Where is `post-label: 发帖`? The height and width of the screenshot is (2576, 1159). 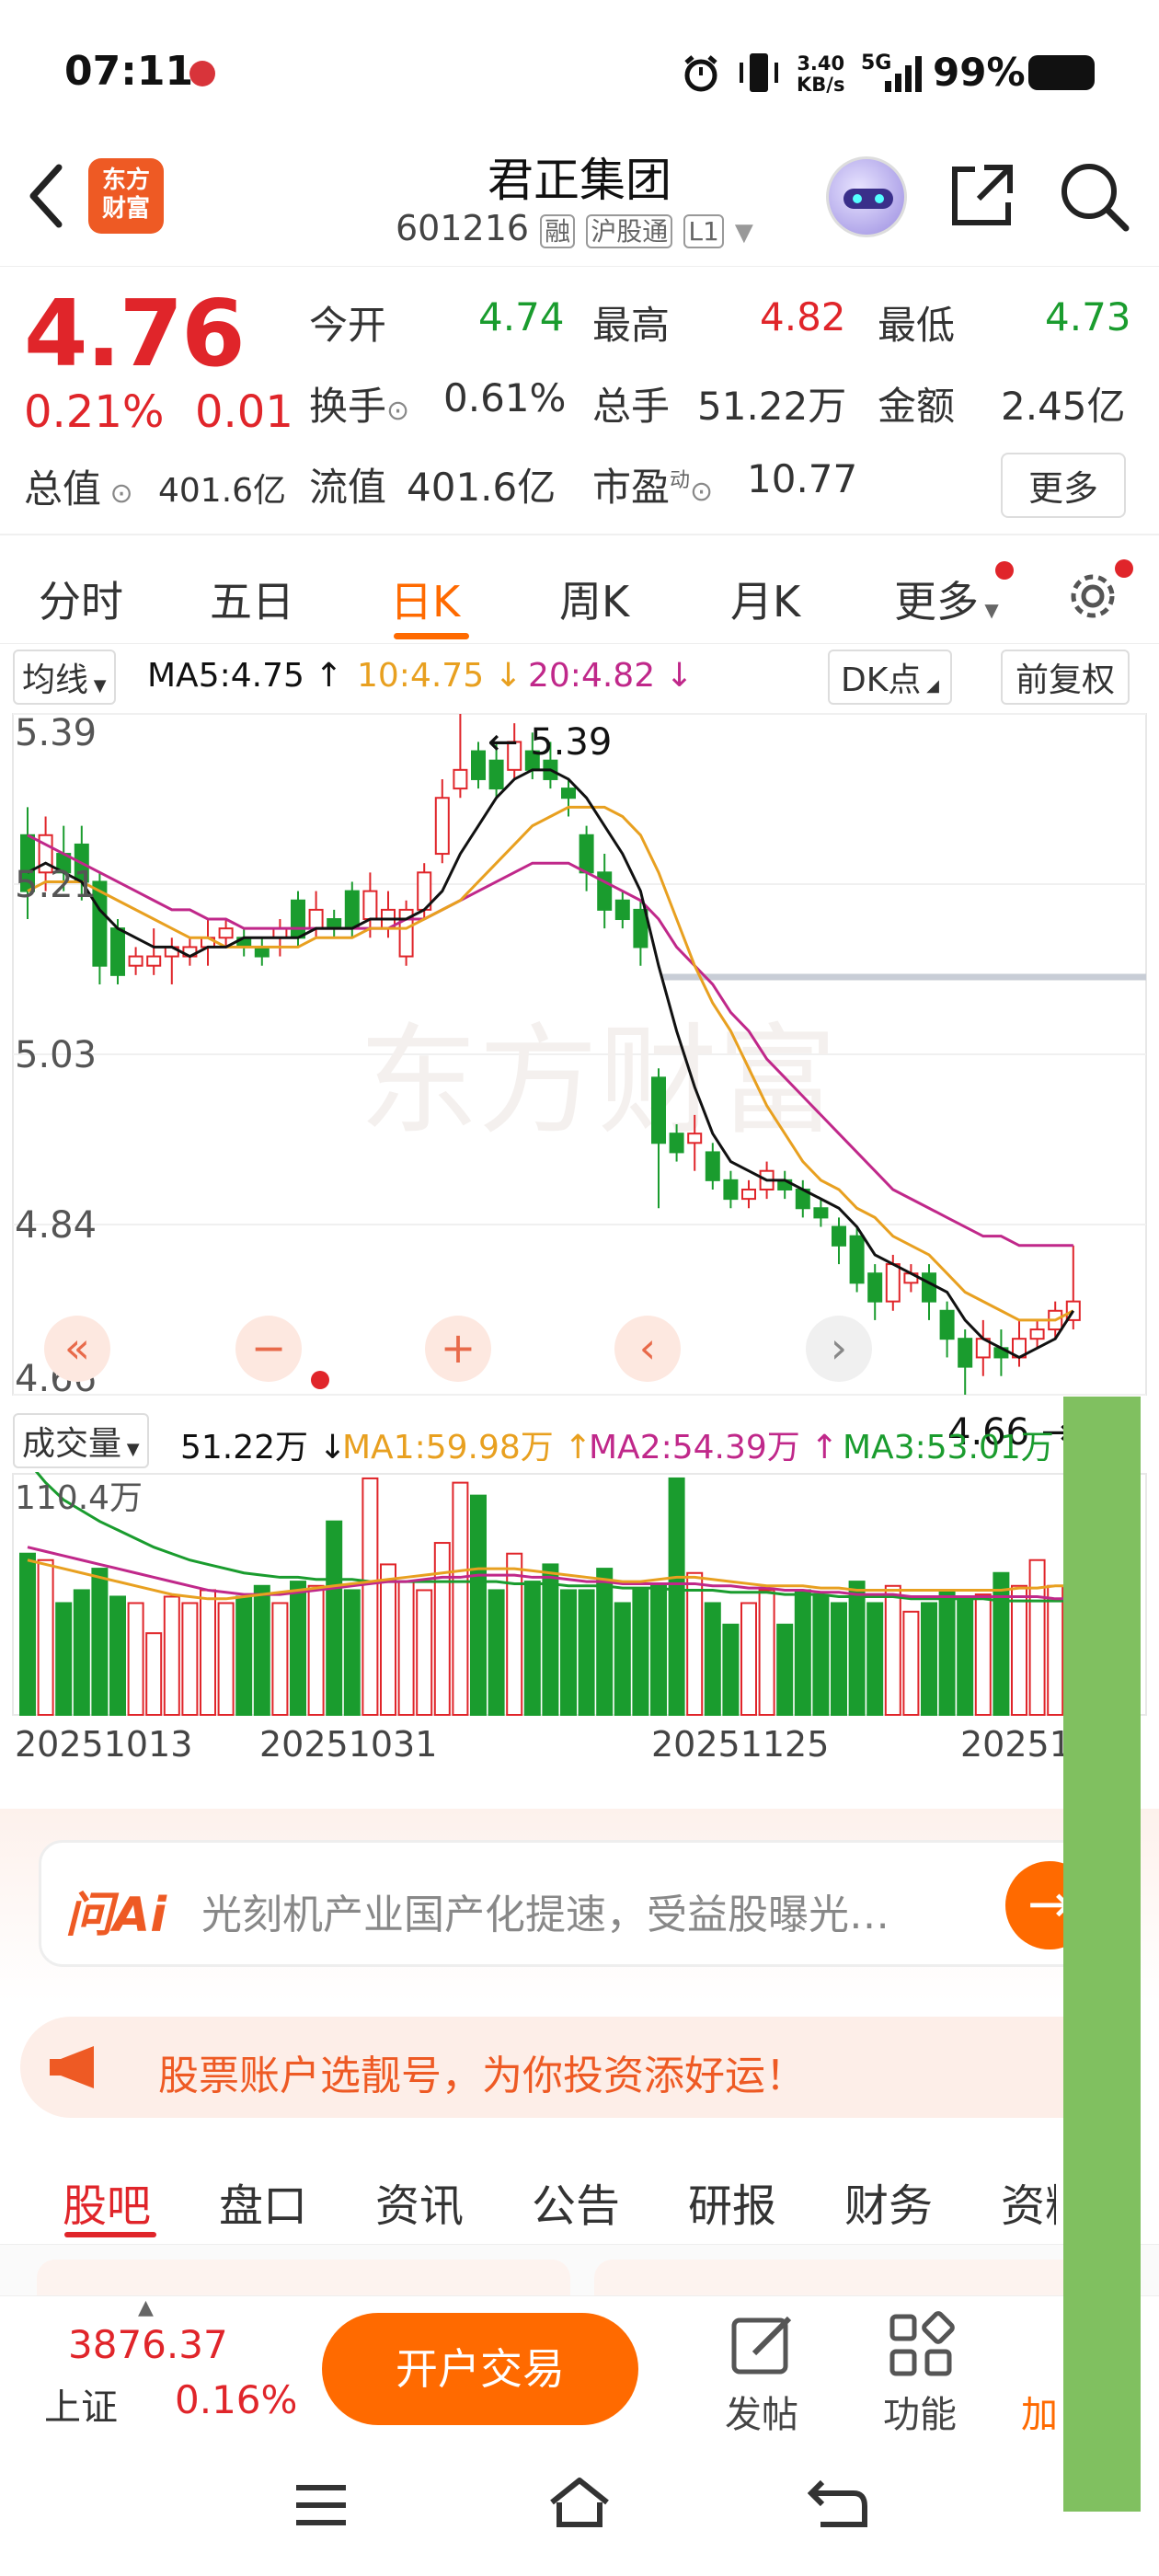
post-label: 发帖 is located at coordinates (761, 2411).